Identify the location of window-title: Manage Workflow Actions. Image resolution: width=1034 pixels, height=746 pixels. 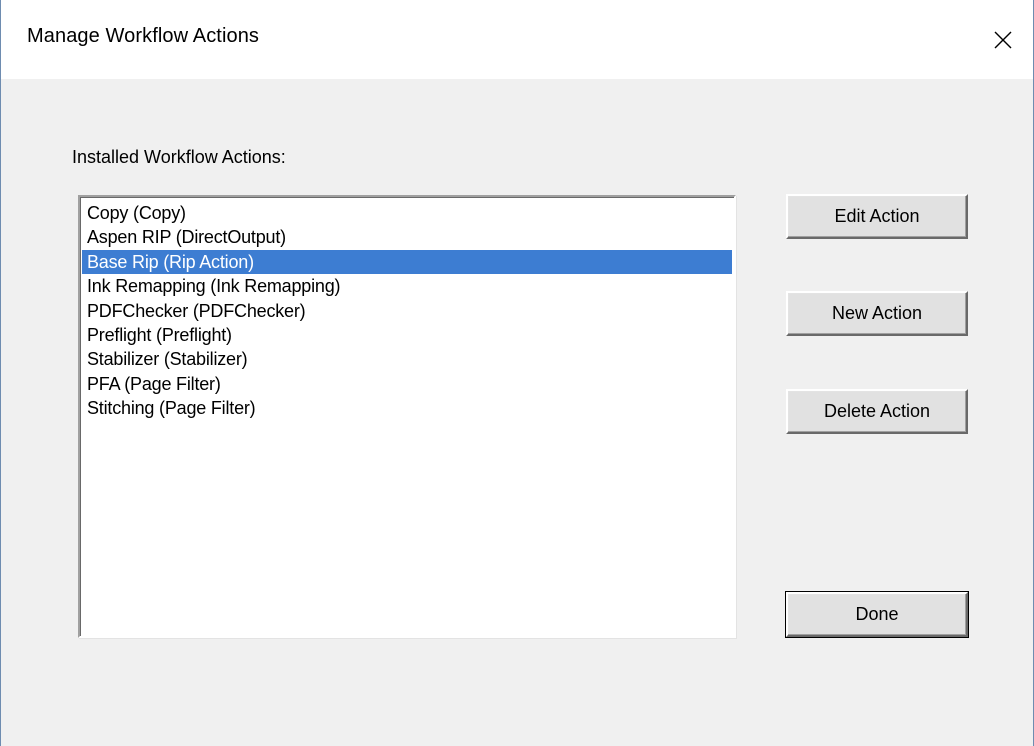
(143, 36).